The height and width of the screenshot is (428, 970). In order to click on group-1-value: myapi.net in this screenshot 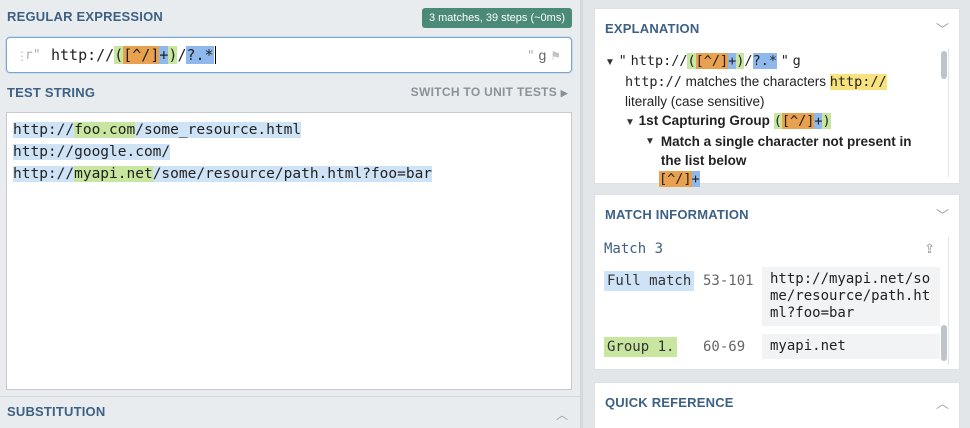, I will do `click(851, 346)`.